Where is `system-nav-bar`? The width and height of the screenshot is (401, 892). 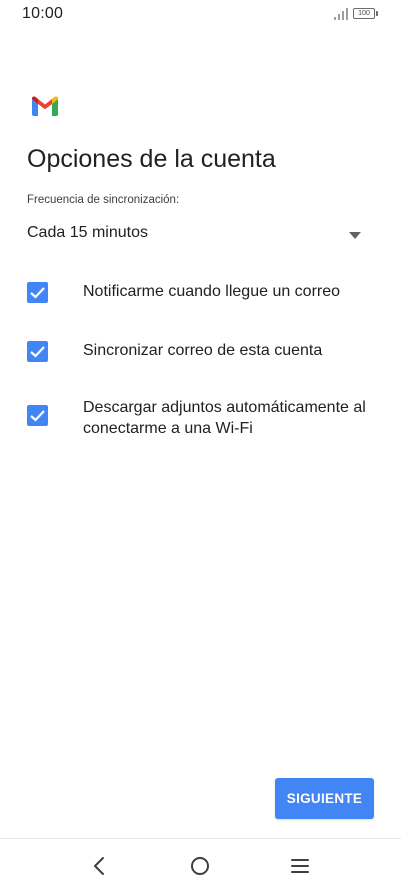 system-nav-bar is located at coordinates (200, 865).